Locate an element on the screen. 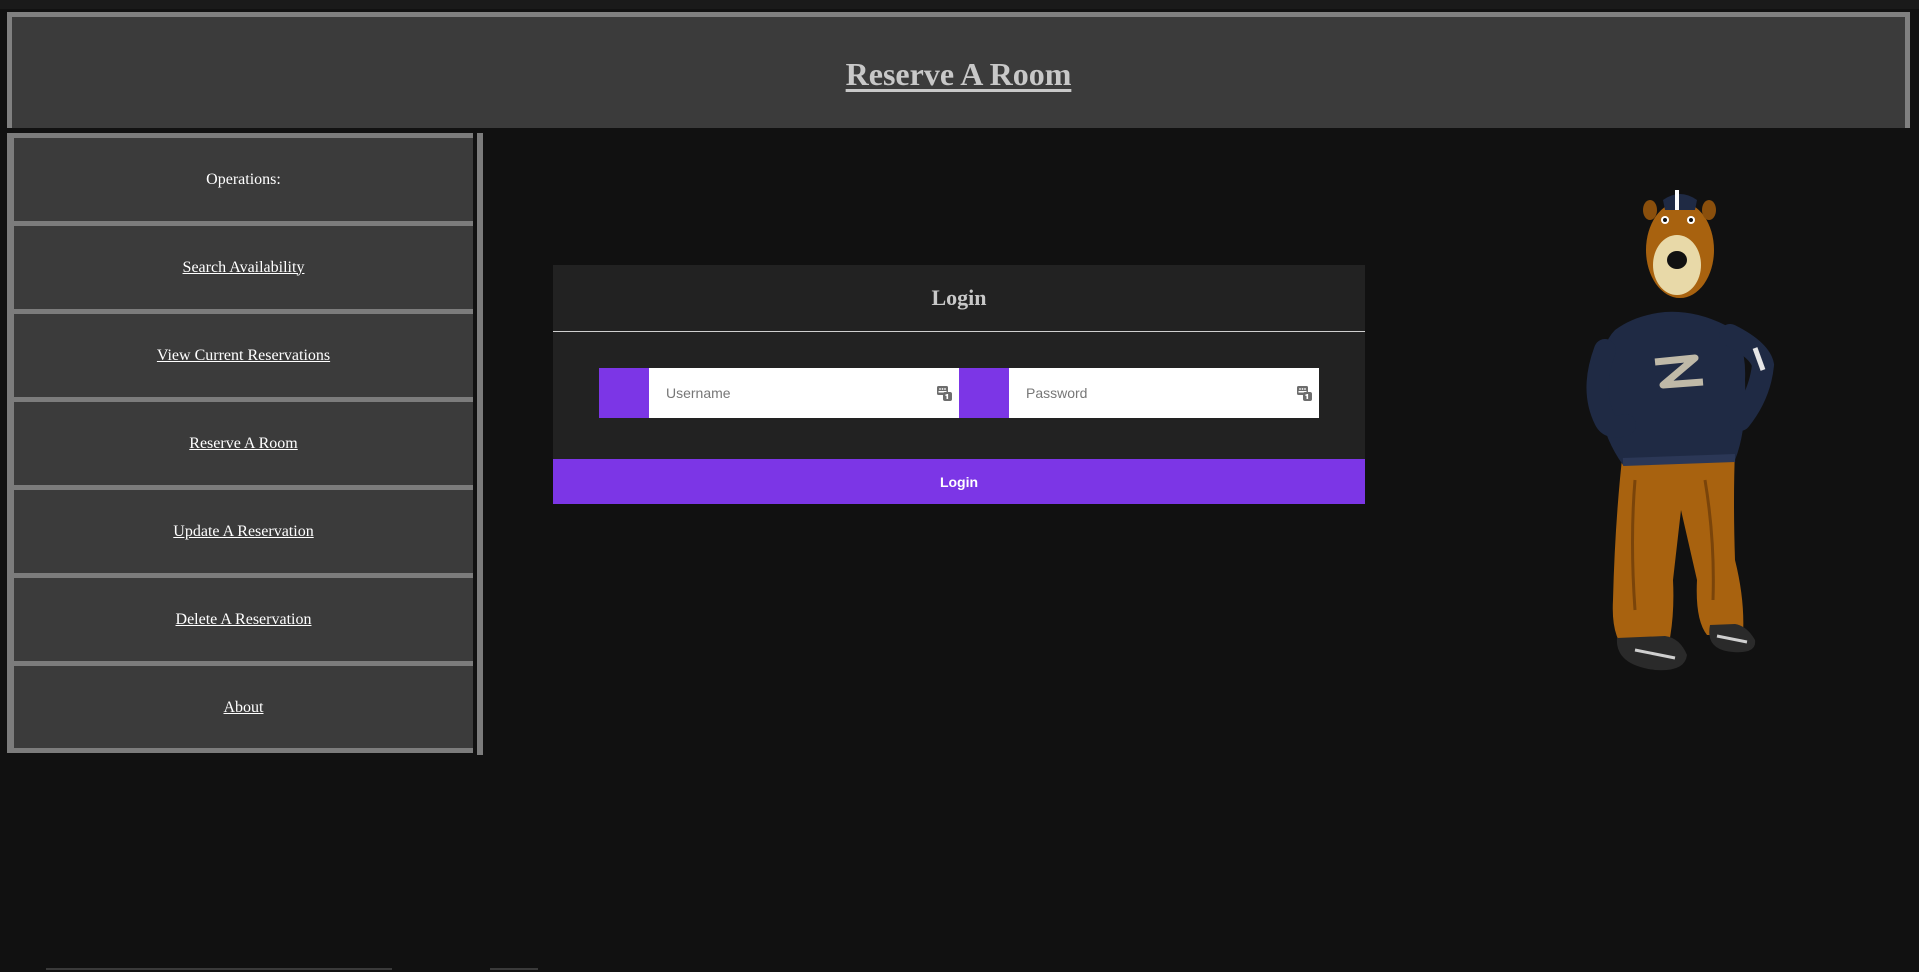 The height and width of the screenshot is (972, 1919). login-fields is located at coordinates (959, 393).